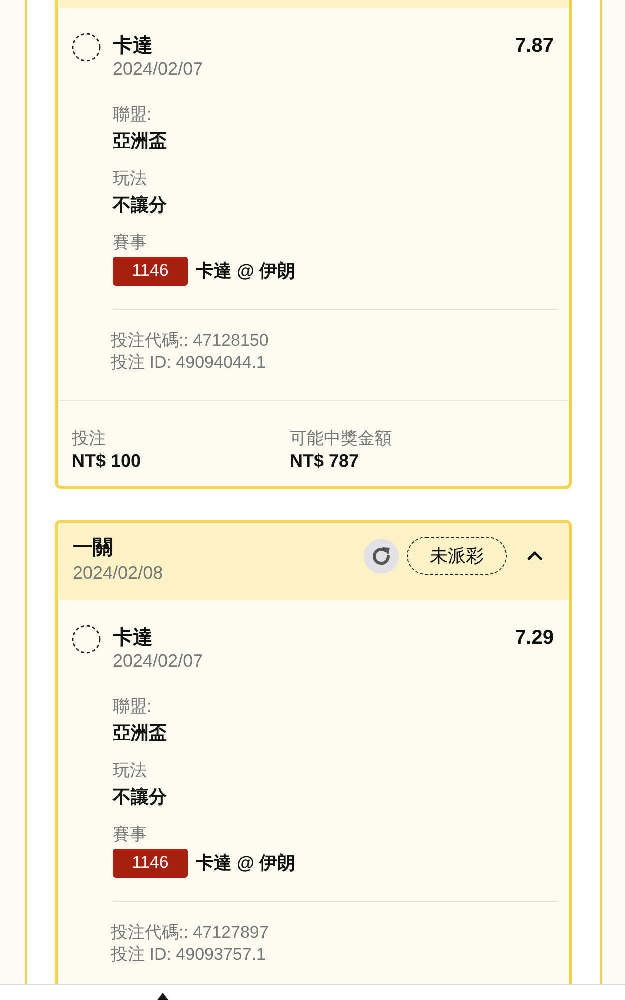 This screenshot has width=625, height=1000. Describe the element at coordinates (163, 996) in the screenshot. I see `tab-bar-icon` at that location.